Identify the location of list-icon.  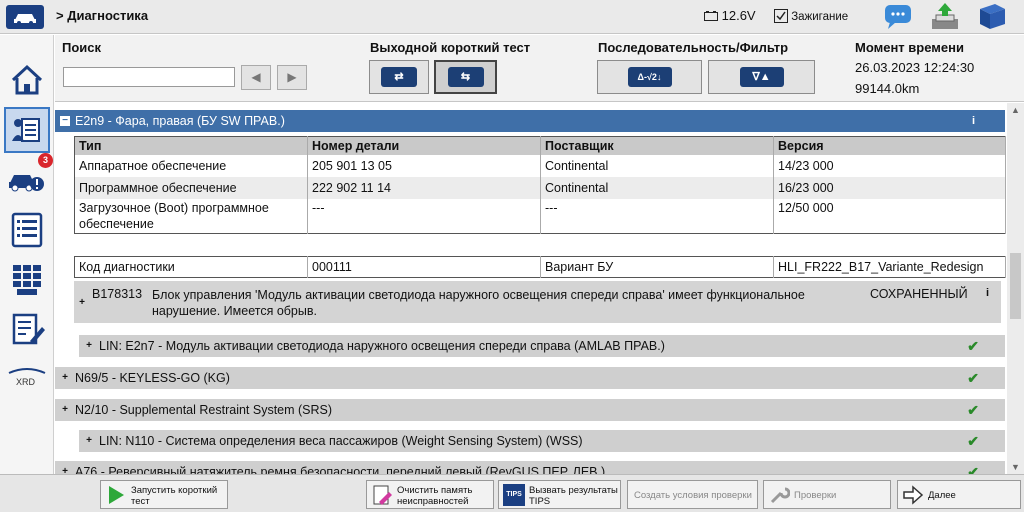
(27, 230).